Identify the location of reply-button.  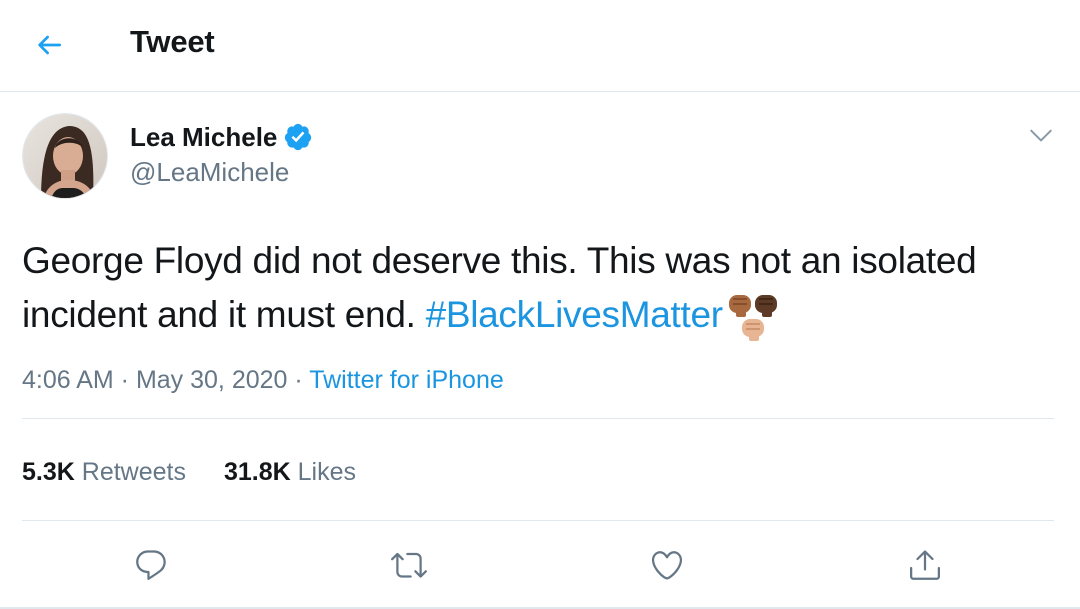
(151, 565).